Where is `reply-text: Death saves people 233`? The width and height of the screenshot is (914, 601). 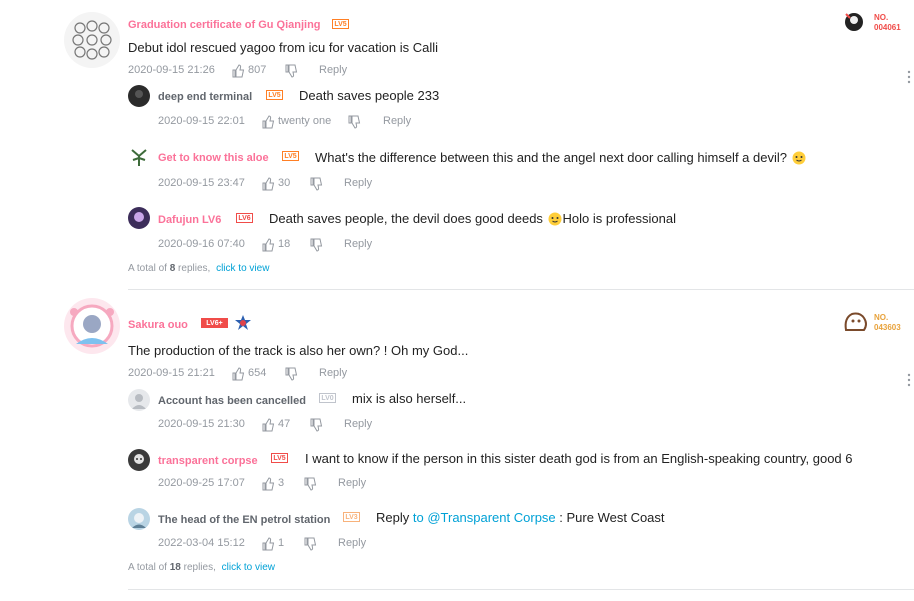 reply-text: Death saves people 233 is located at coordinates (369, 95).